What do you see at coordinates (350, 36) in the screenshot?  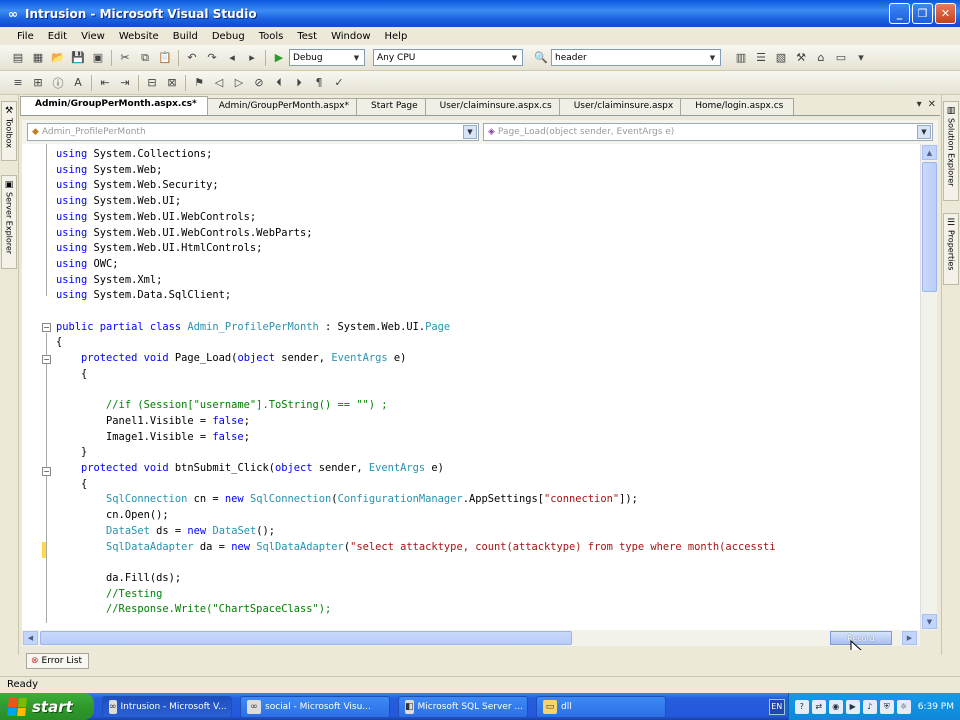 I see `menu-window: Window` at bounding box center [350, 36].